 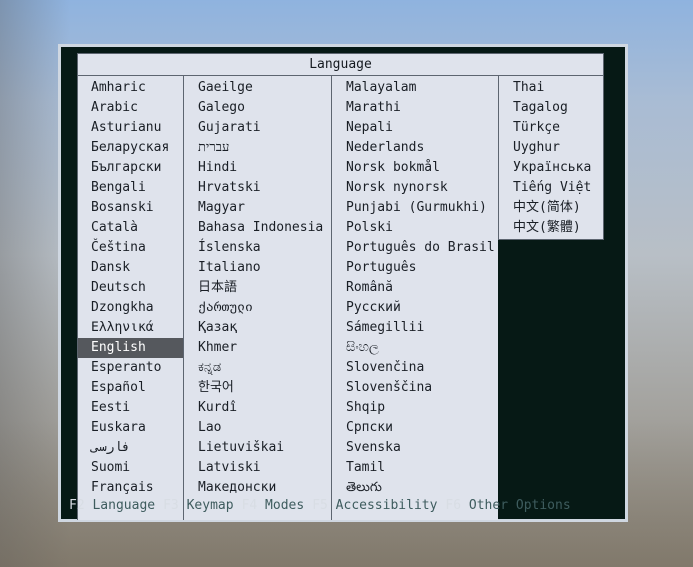 I want to click on language-option: Arabic, so click(x=130, y=108).